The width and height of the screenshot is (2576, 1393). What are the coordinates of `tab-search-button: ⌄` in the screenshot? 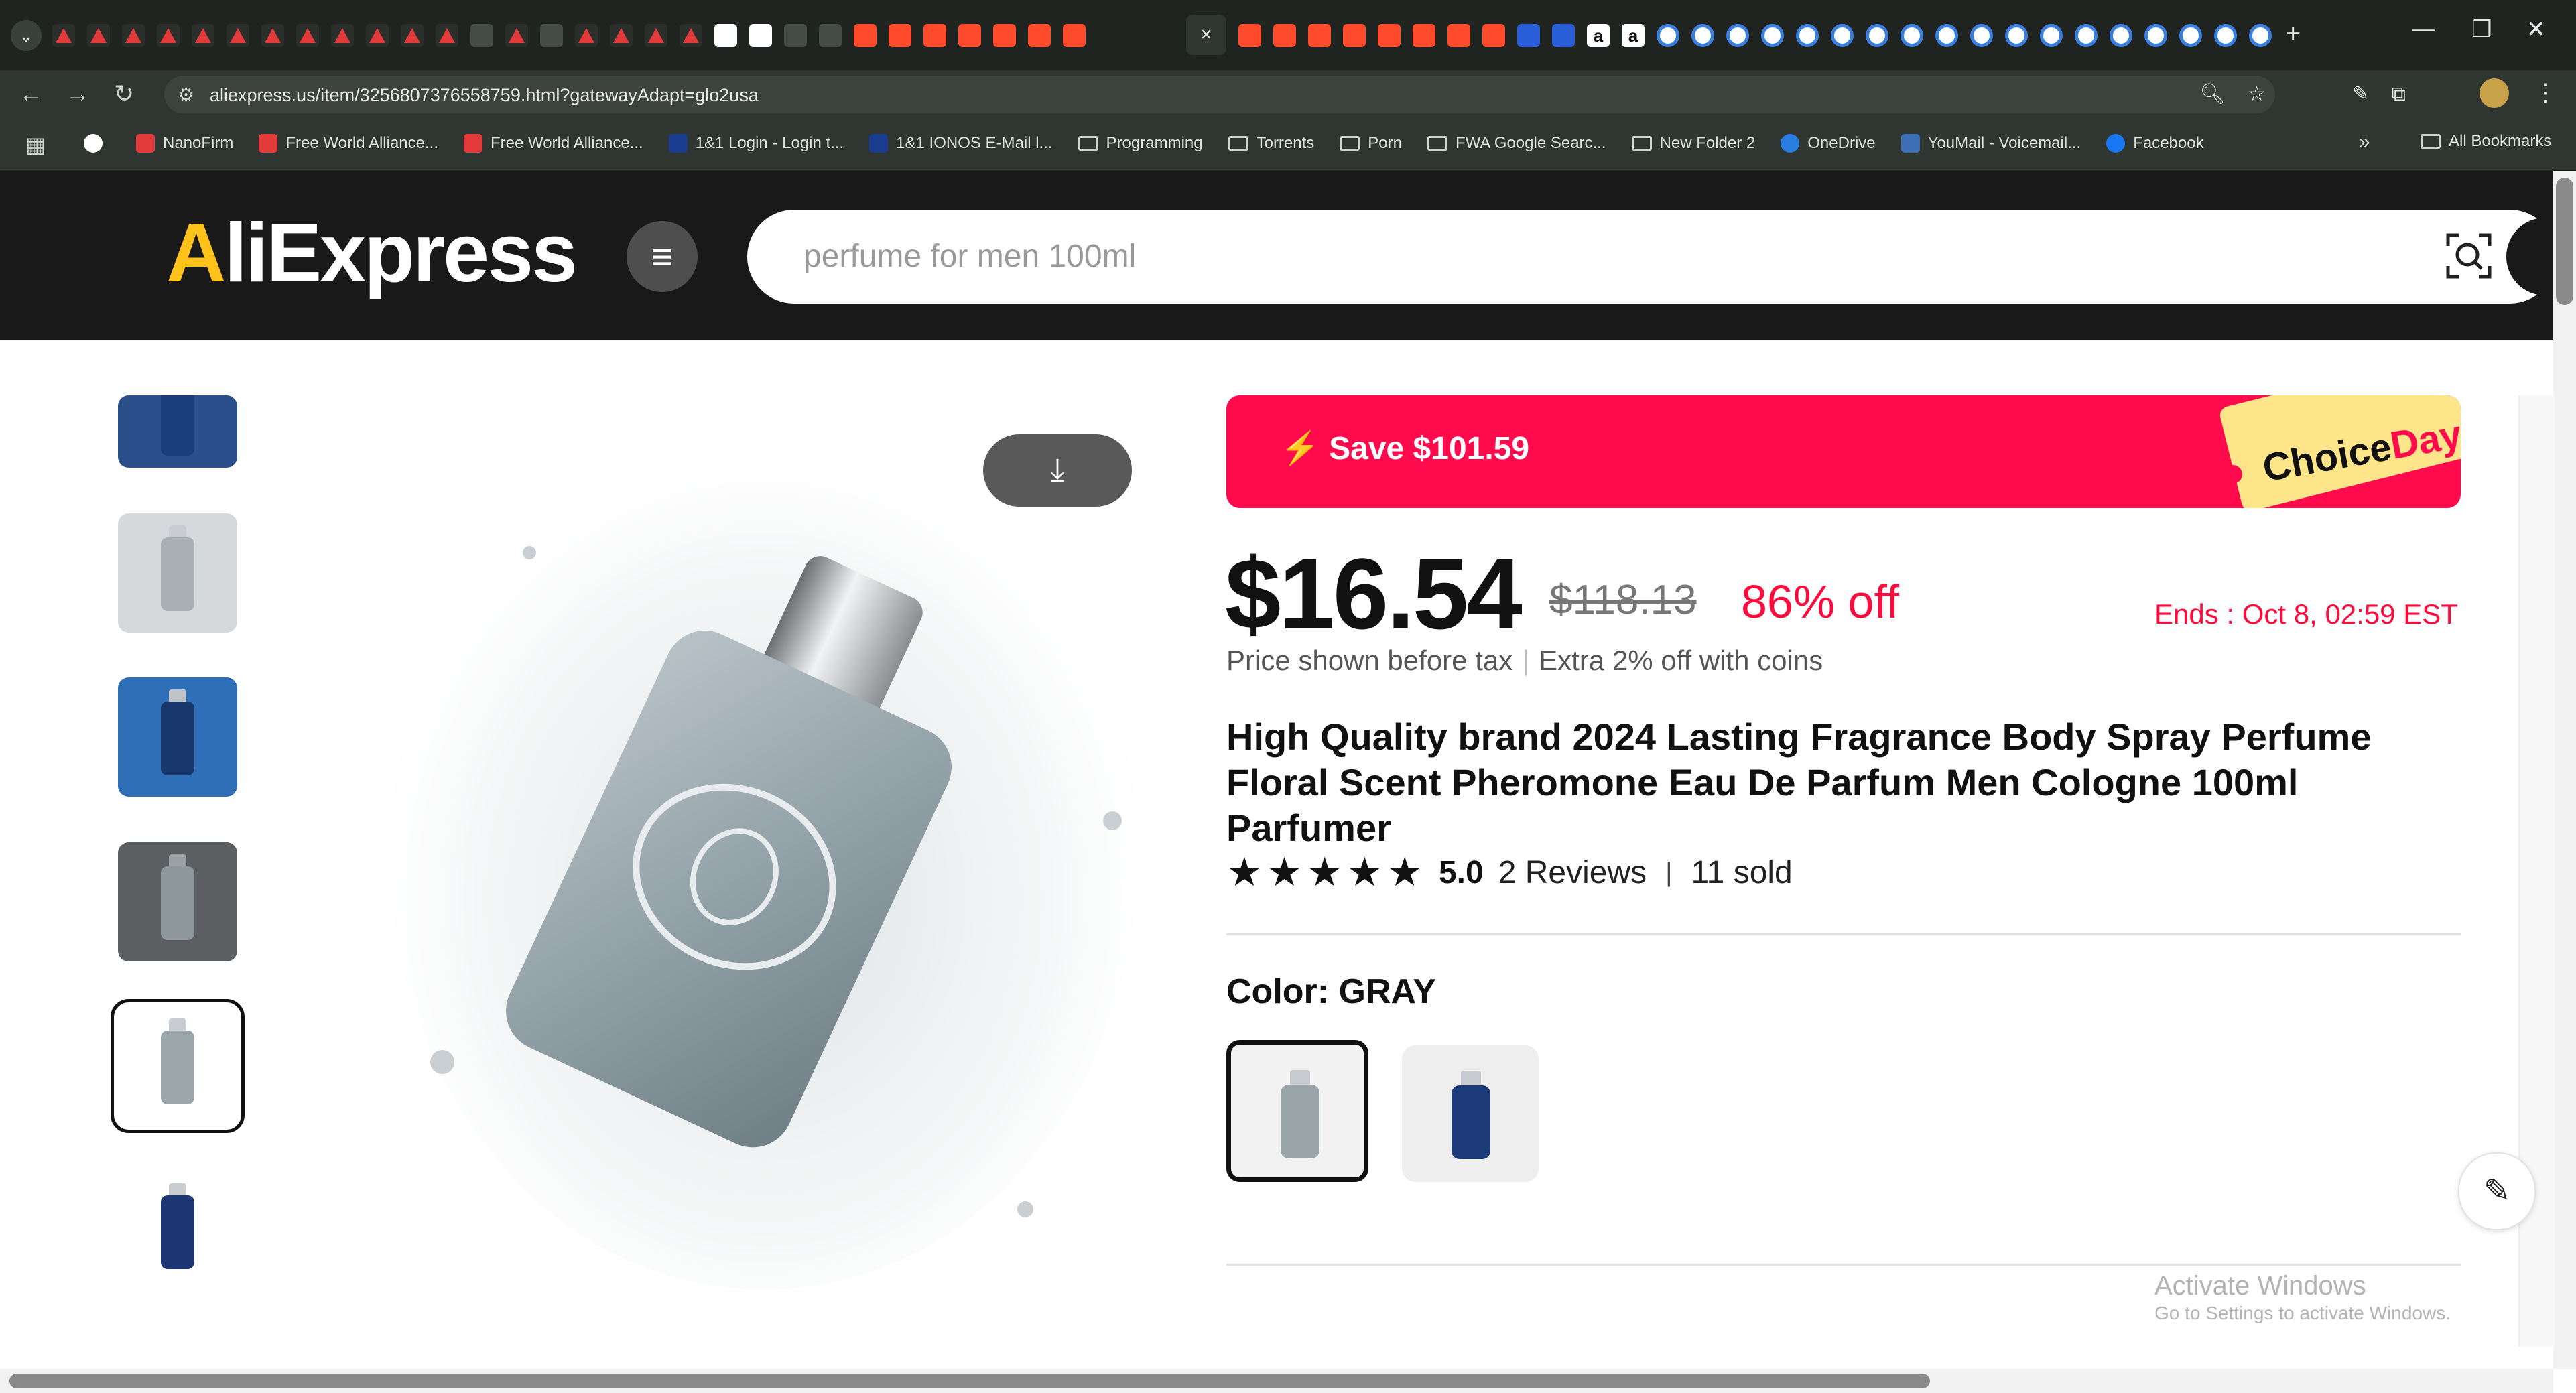 It's located at (26, 35).